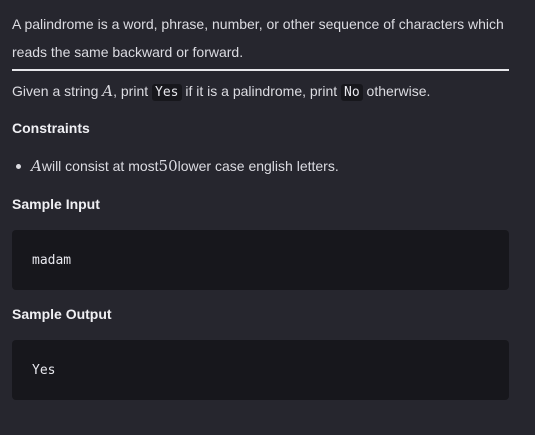  What do you see at coordinates (108, 91) in the screenshot?
I see `variable-a: A` at bounding box center [108, 91].